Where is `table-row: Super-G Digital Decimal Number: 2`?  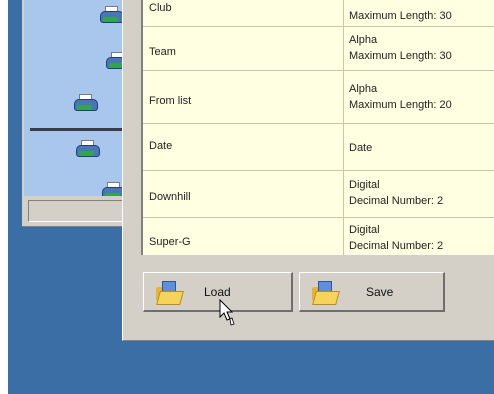
table-row: Super-G Digital Decimal Number: 2 is located at coordinates (318, 236).